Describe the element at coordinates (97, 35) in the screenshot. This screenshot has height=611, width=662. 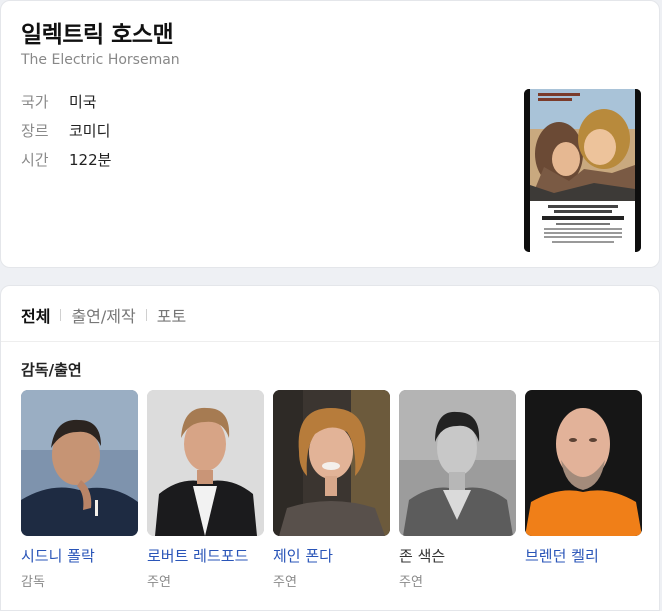
I see `movie-title: 일렉트릭 호스맨` at that location.